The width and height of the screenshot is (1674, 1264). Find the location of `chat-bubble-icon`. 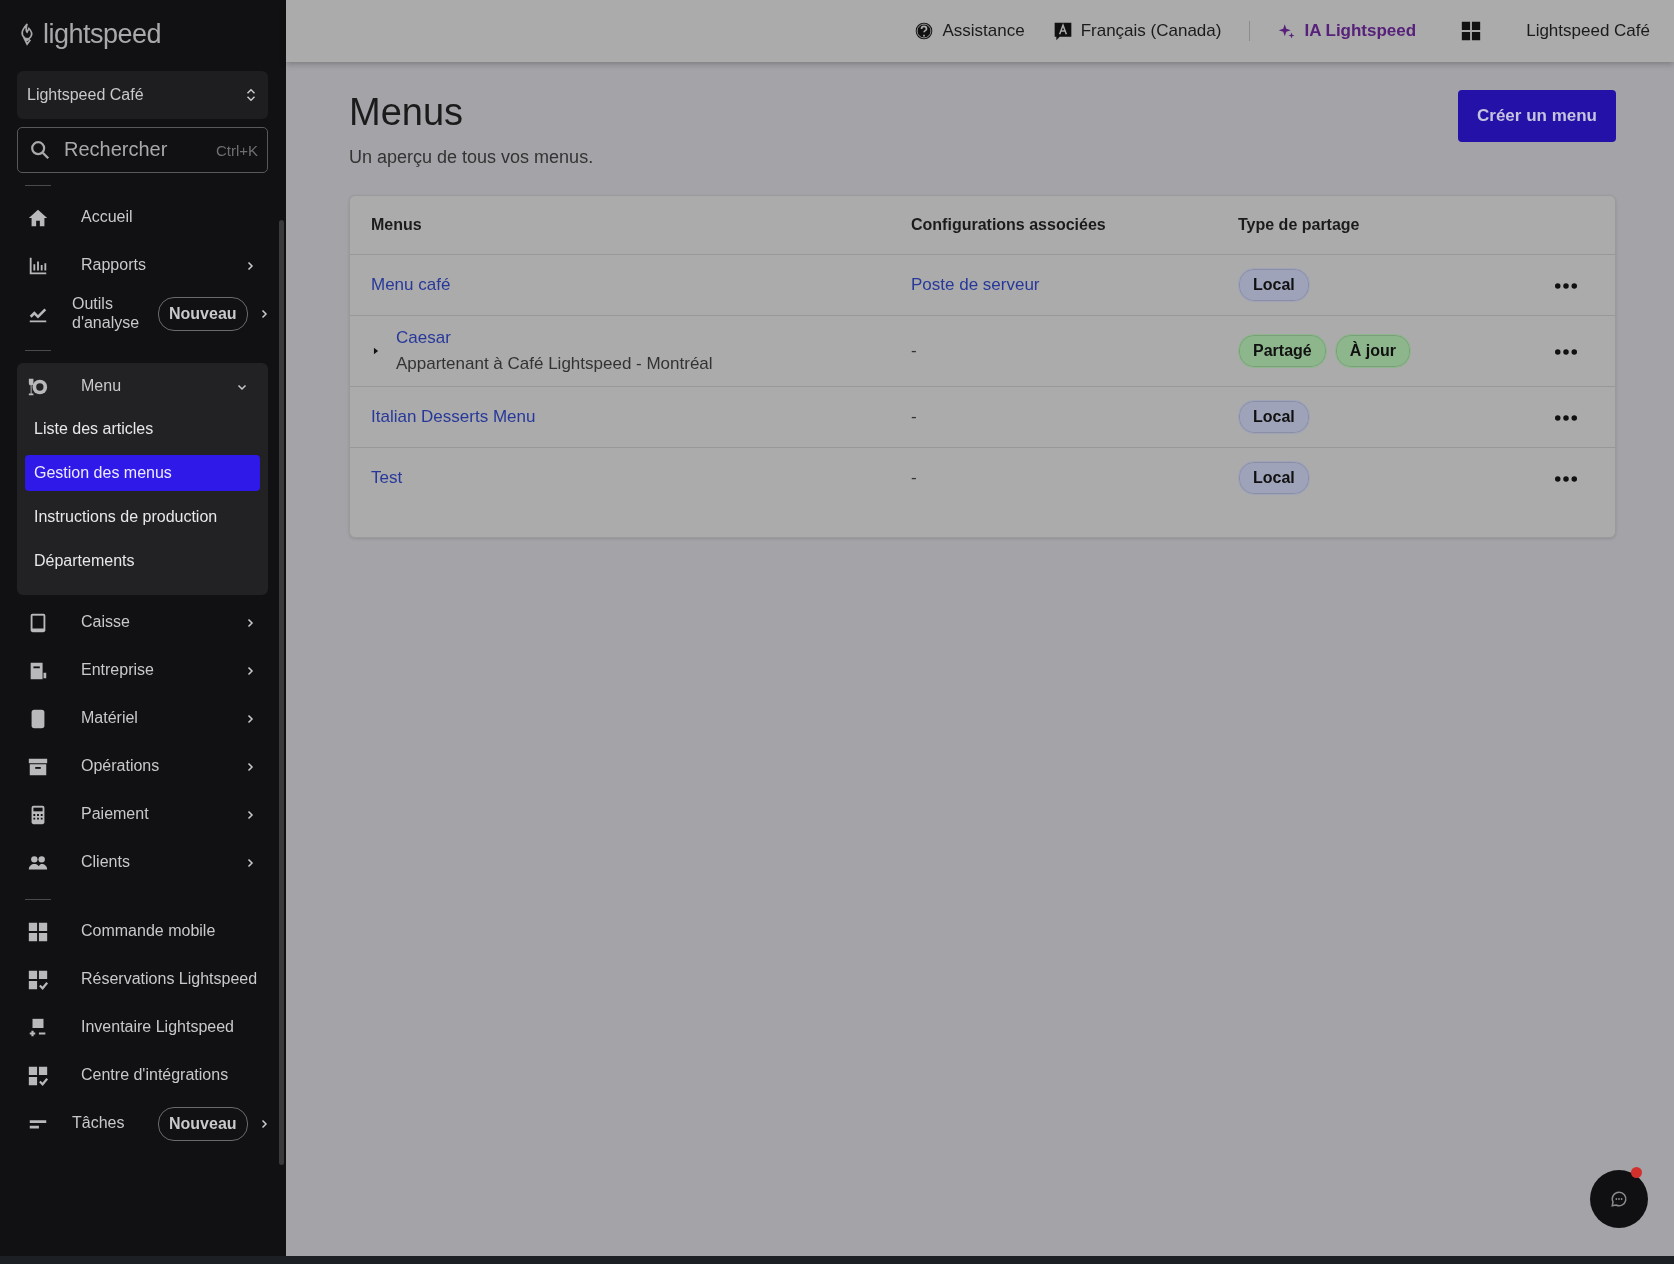

chat-bubble-icon is located at coordinates (1619, 1199).